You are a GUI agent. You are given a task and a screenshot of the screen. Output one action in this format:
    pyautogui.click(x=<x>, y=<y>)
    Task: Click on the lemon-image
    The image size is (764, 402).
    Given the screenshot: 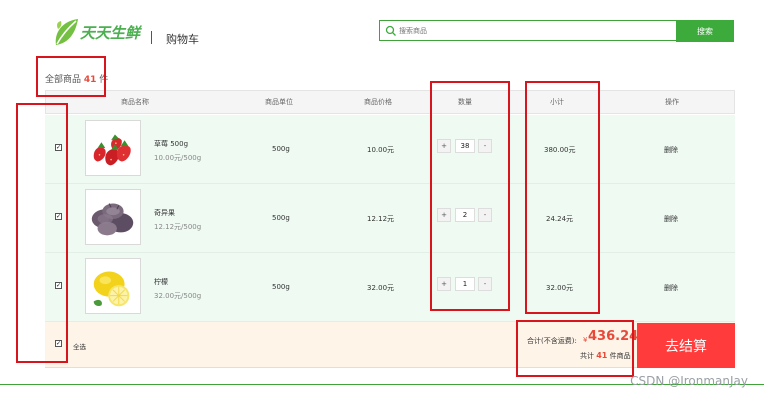 What is the action you would take?
    pyautogui.click(x=113, y=286)
    